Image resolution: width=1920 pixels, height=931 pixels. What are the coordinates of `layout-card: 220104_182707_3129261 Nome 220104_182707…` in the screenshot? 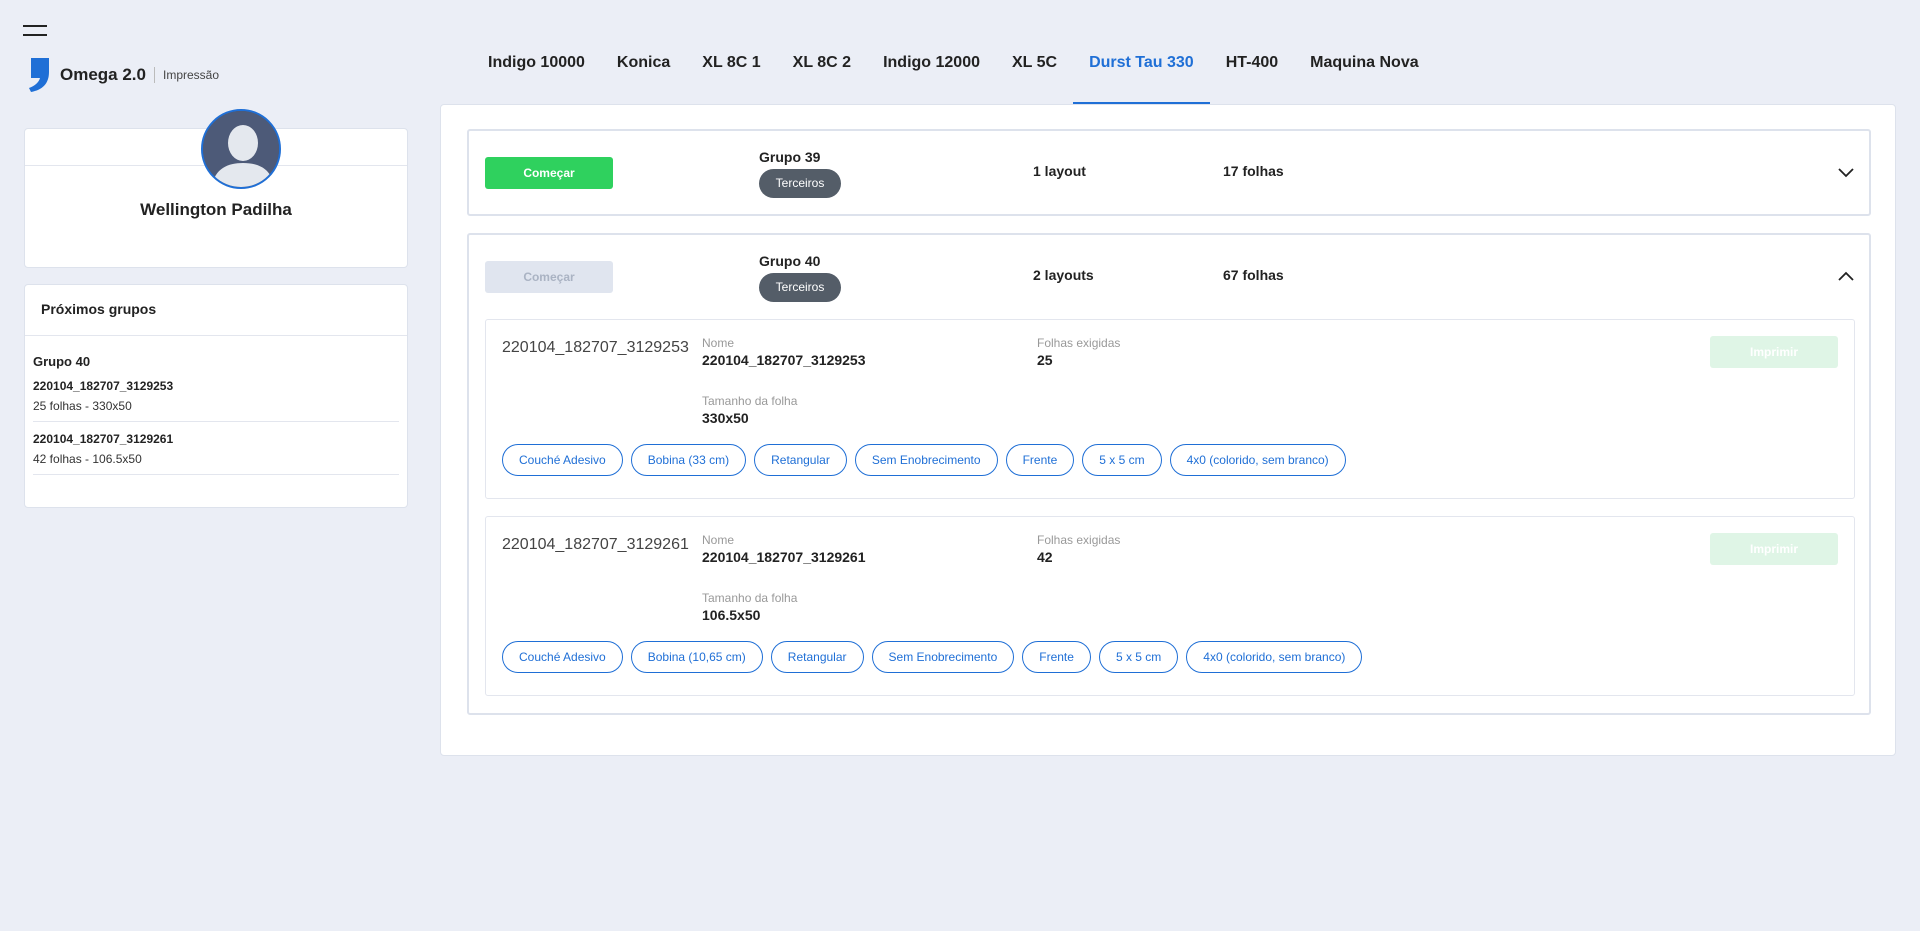 It's located at (1170, 606).